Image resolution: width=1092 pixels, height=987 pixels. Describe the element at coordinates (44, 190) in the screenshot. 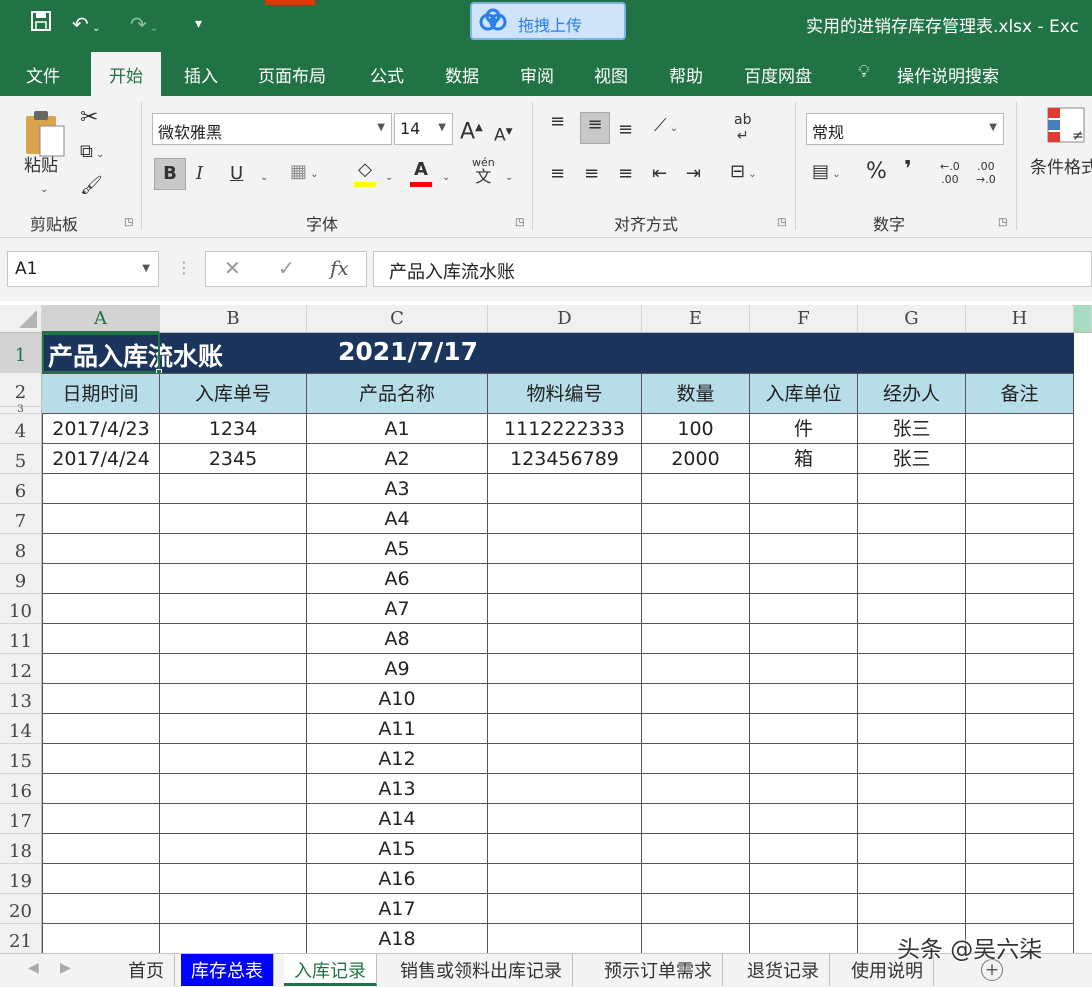

I see `paste-dropdown-icon: ⌄` at that location.